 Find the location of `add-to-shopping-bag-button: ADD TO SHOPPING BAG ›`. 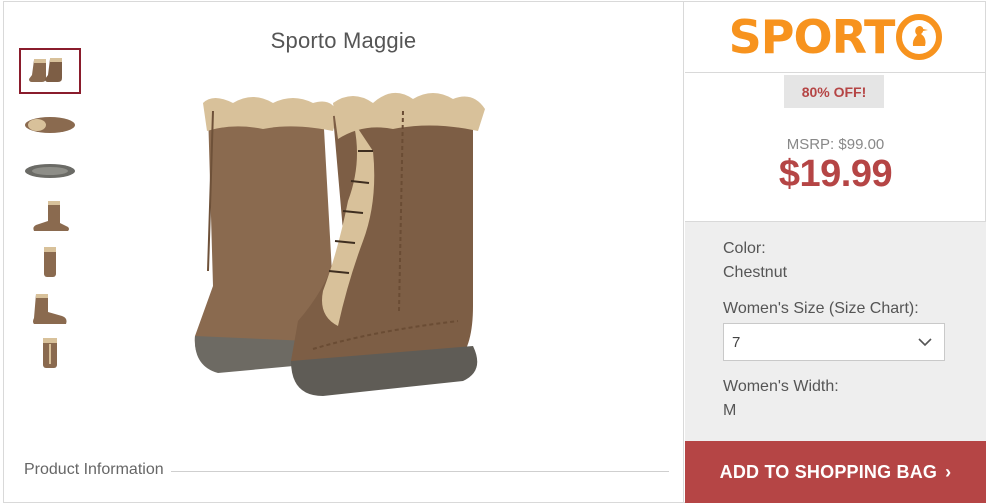

add-to-shopping-bag-button: ADD TO SHOPPING BAG › is located at coordinates (835, 472).